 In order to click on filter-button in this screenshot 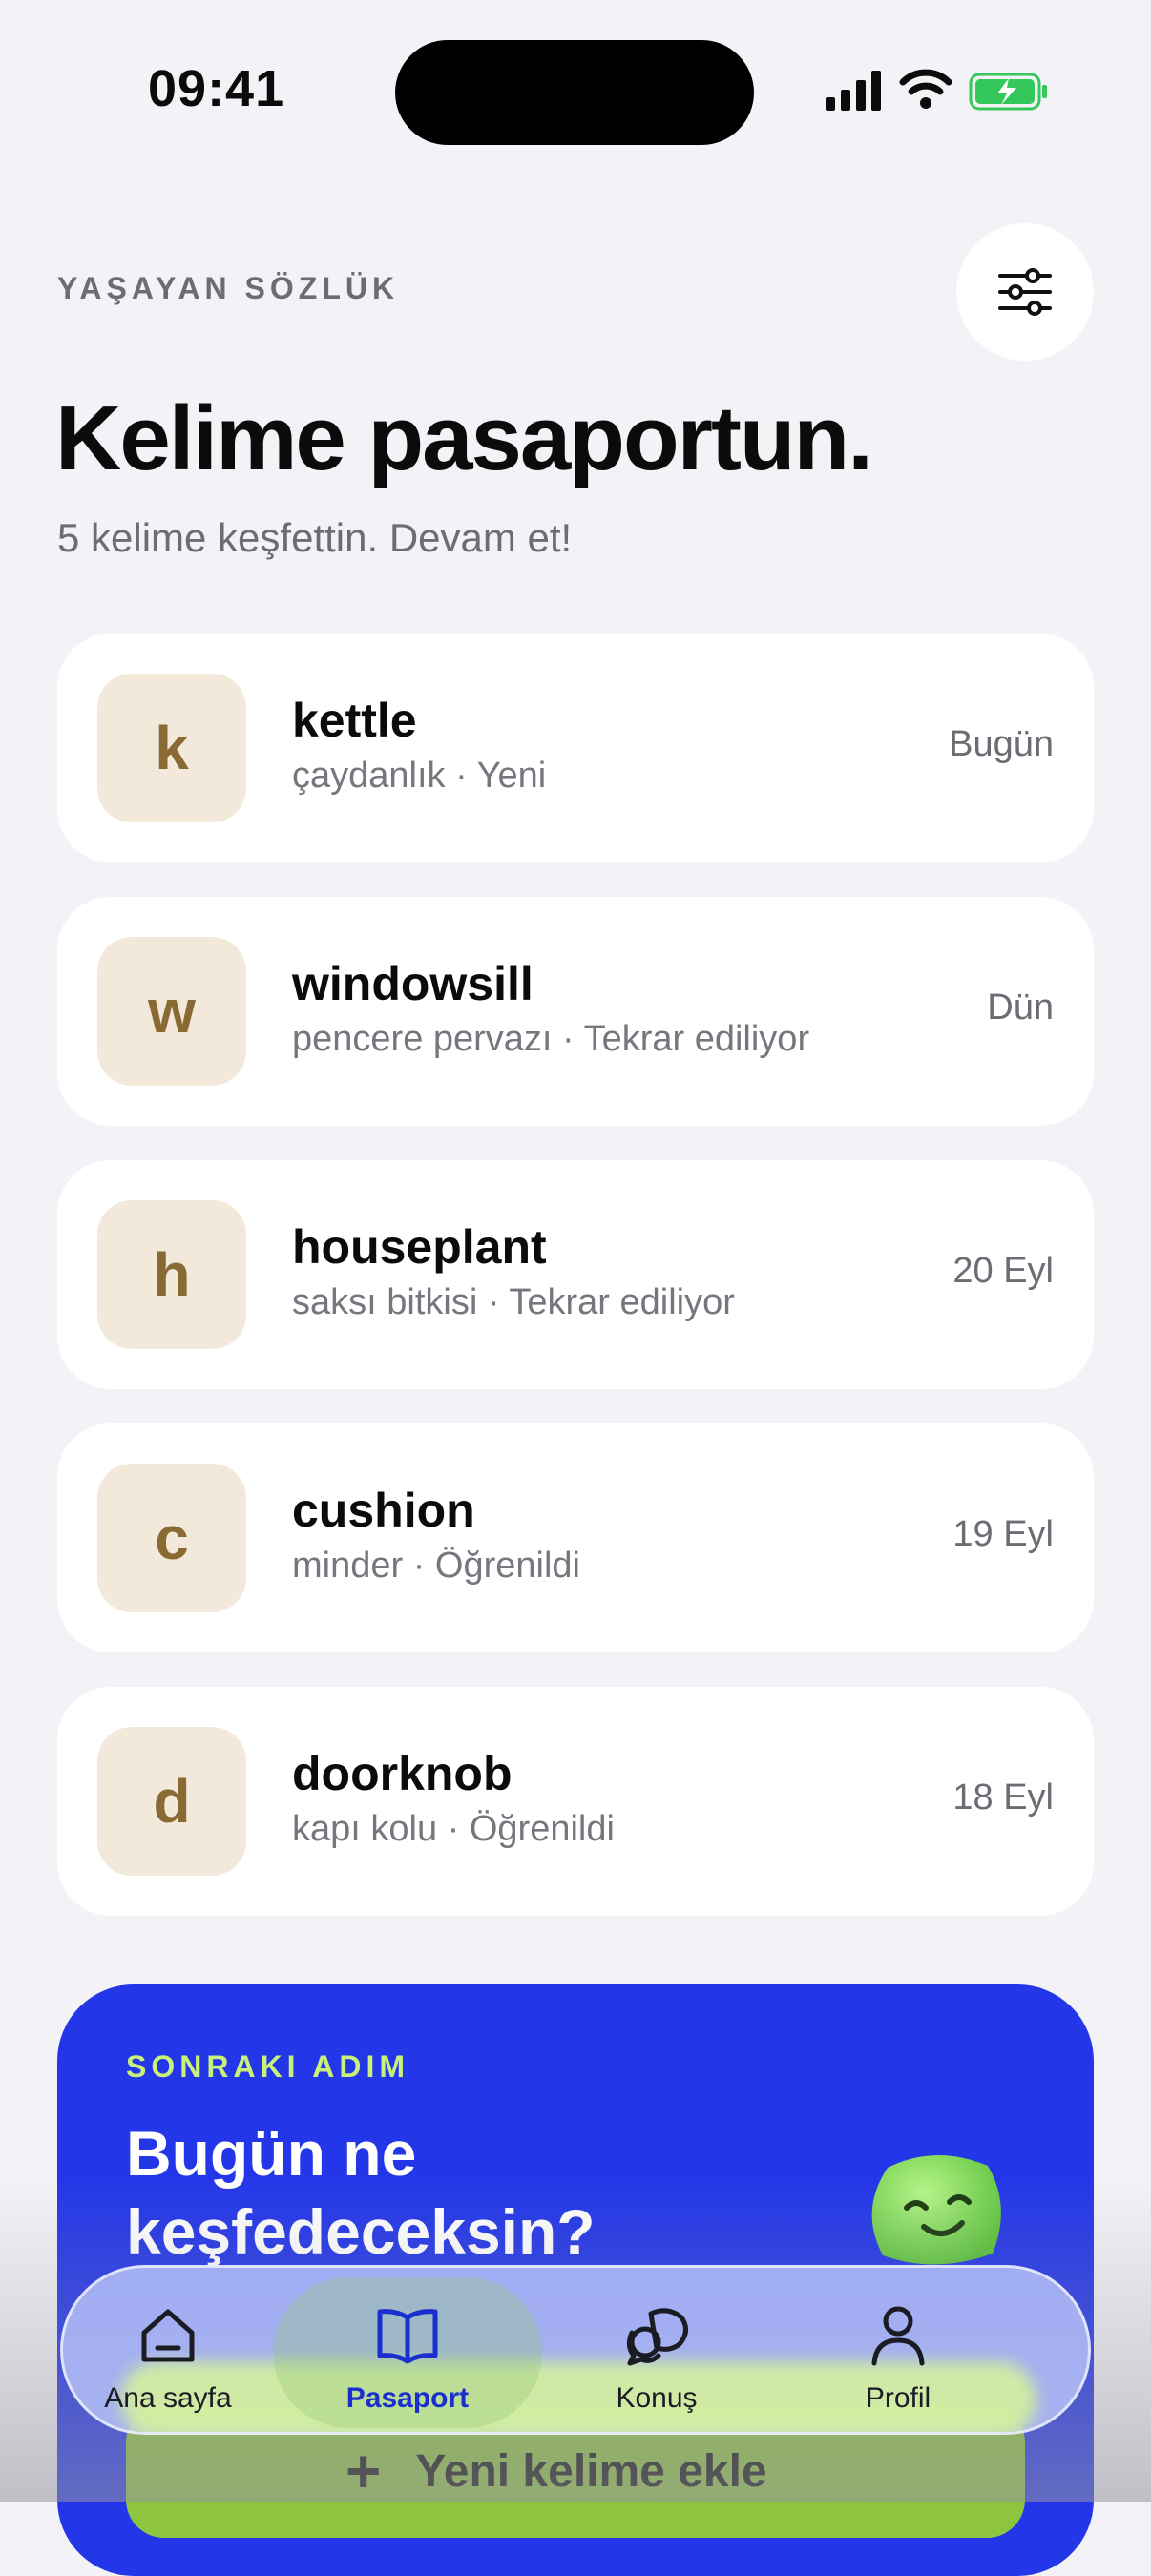, I will do `click(1025, 292)`.